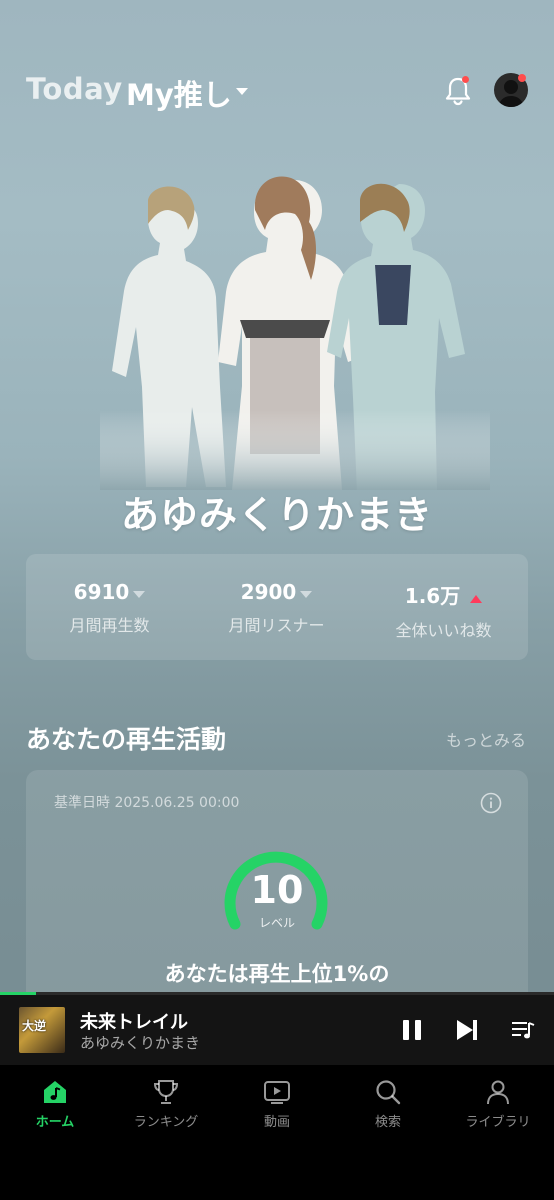 This screenshot has height=1200, width=554. Describe the element at coordinates (277, 1132) in the screenshot. I see `bottom-navigation: ホーム ランキング 動画 検索 ライブラリ` at that location.